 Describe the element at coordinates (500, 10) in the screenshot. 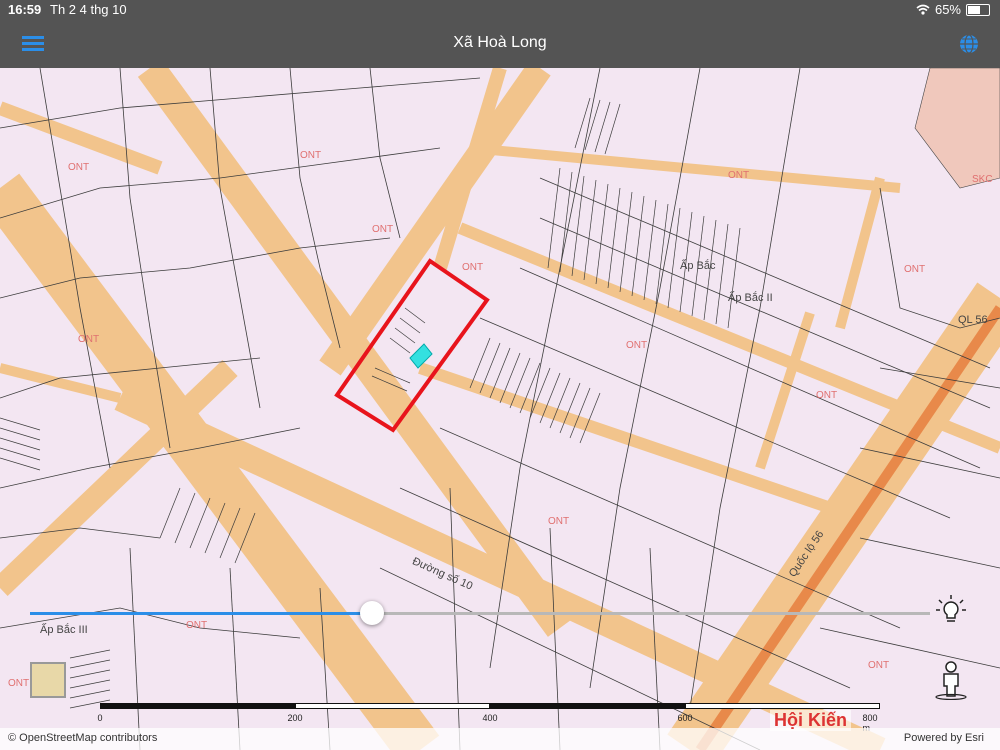

I see `status-bar: 16:59 Th 2 4 thg 10 65%` at that location.